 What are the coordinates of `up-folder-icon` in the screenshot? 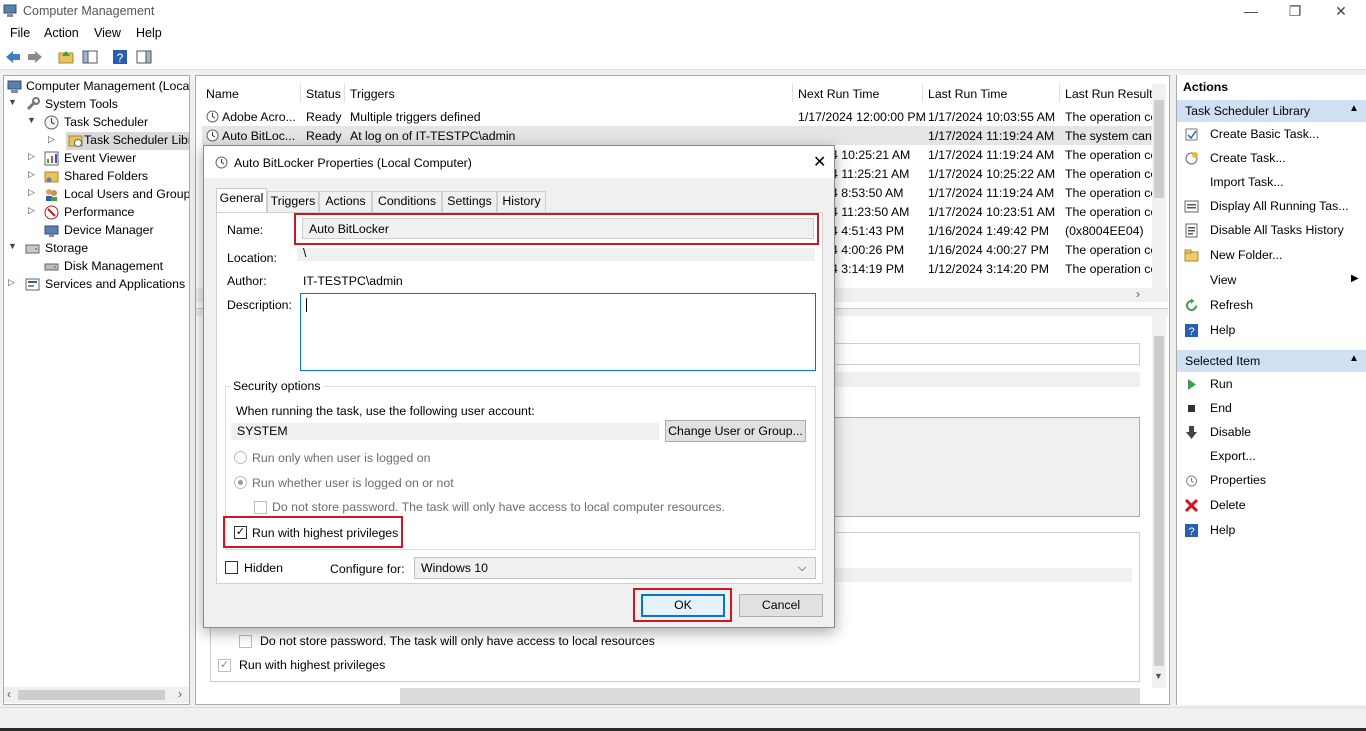 It's located at (66, 57).